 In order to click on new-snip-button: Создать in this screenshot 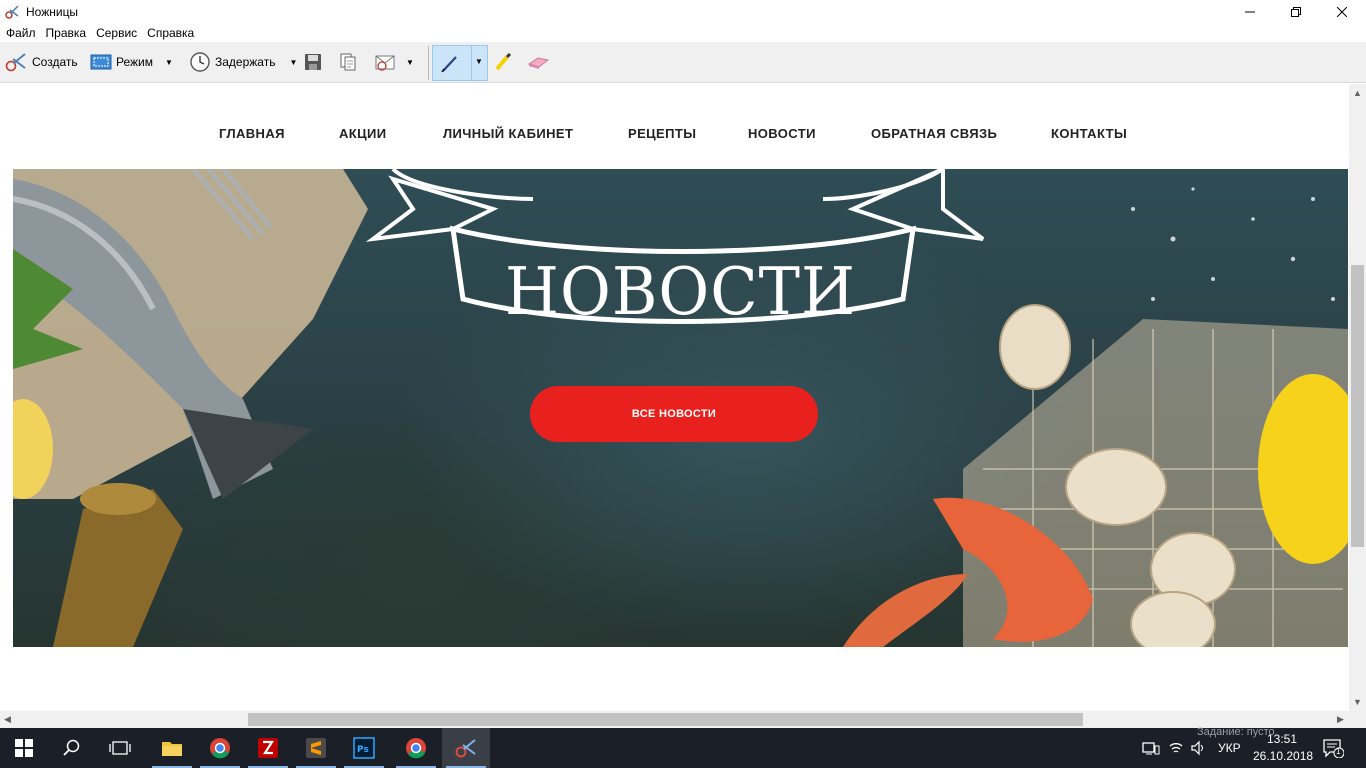, I will do `click(41, 62)`.